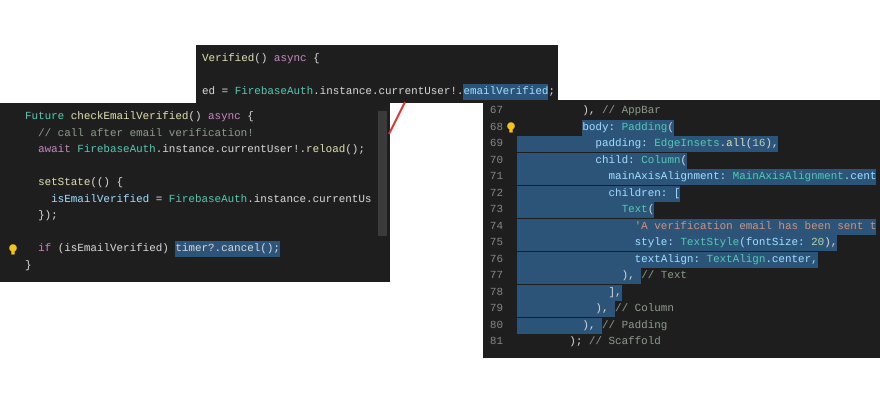 The image size is (880, 409). What do you see at coordinates (579, 160) in the screenshot?
I see `selected-code: child:` at bounding box center [579, 160].